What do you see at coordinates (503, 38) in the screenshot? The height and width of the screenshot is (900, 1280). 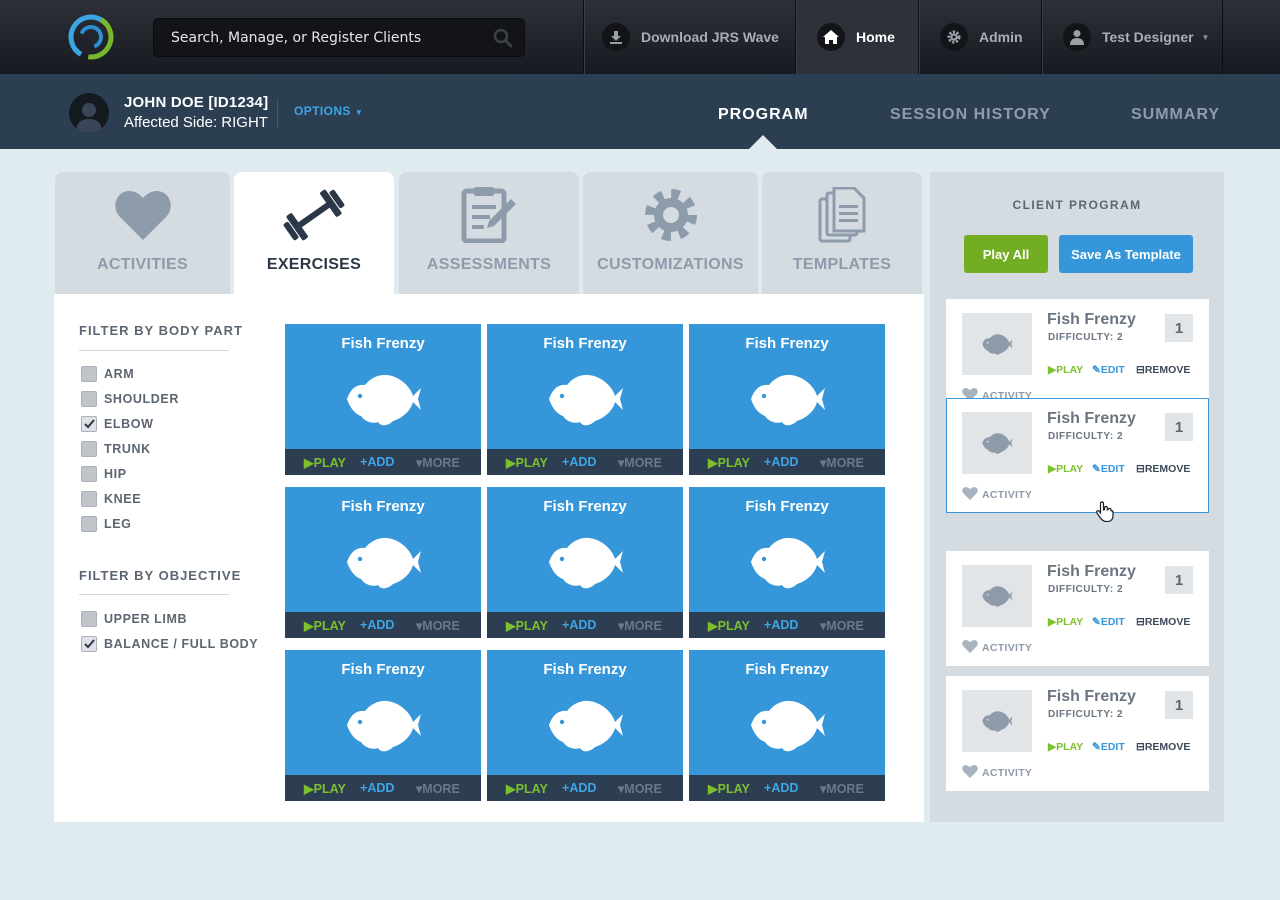 I see `search-icon` at bounding box center [503, 38].